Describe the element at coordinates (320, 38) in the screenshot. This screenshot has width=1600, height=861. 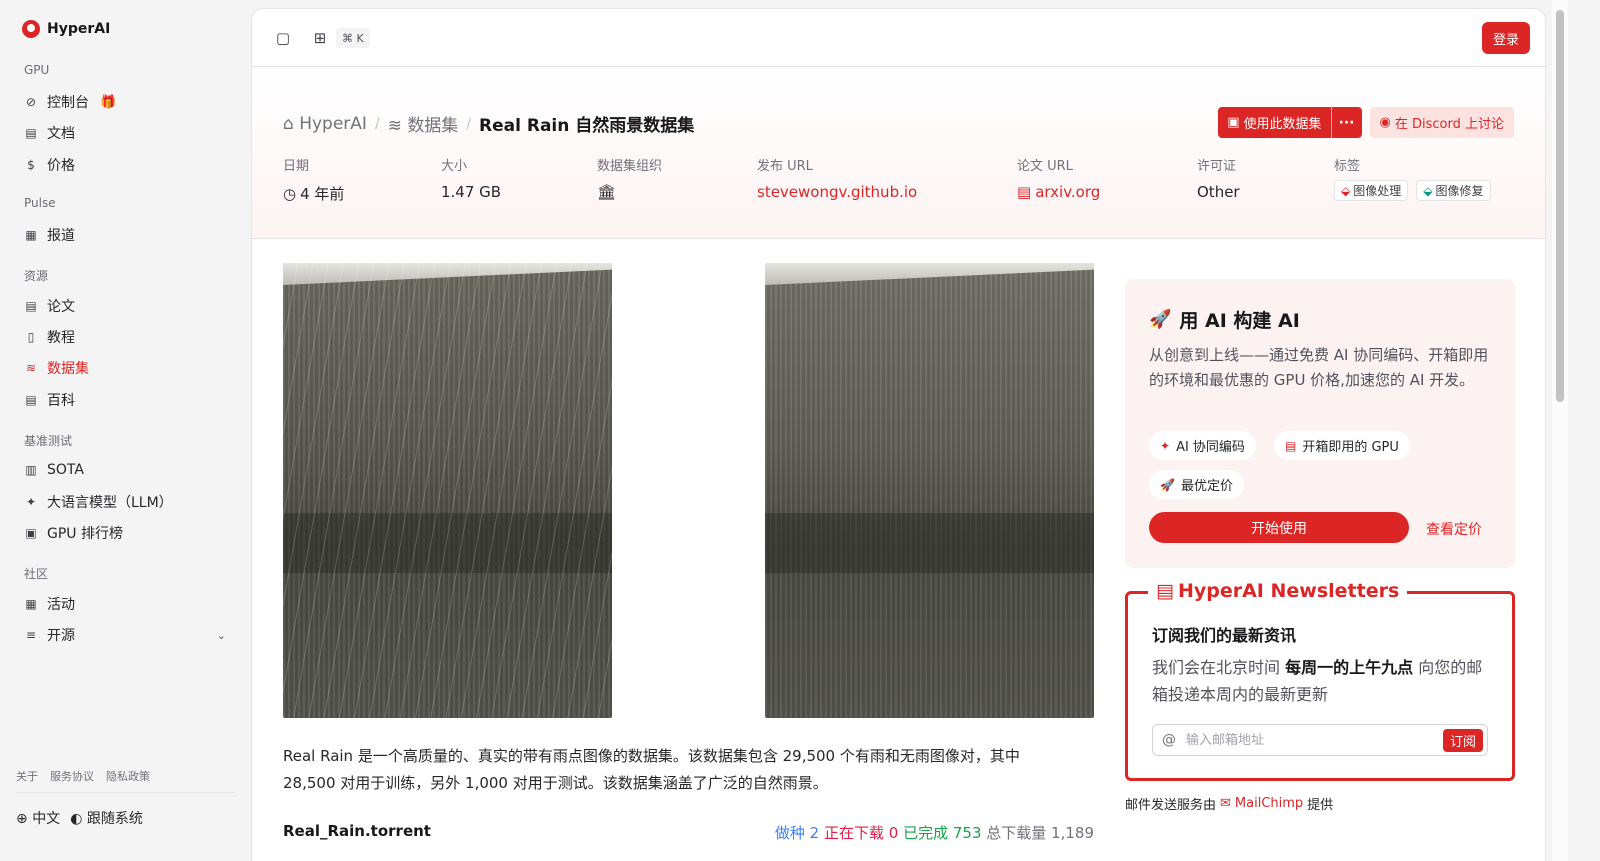
I see `apps-icon: ⊞` at that location.